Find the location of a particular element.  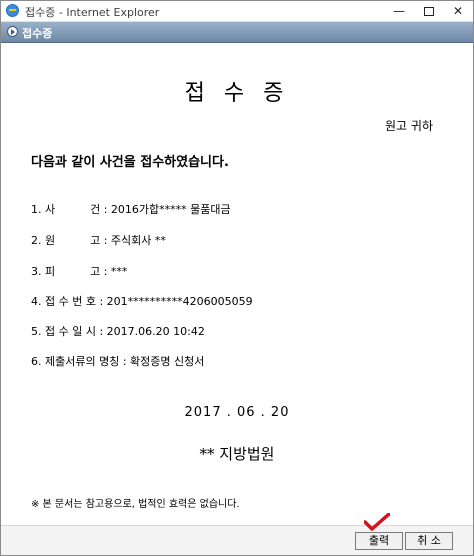

arrow-circle-icon is located at coordinates (12, 31).